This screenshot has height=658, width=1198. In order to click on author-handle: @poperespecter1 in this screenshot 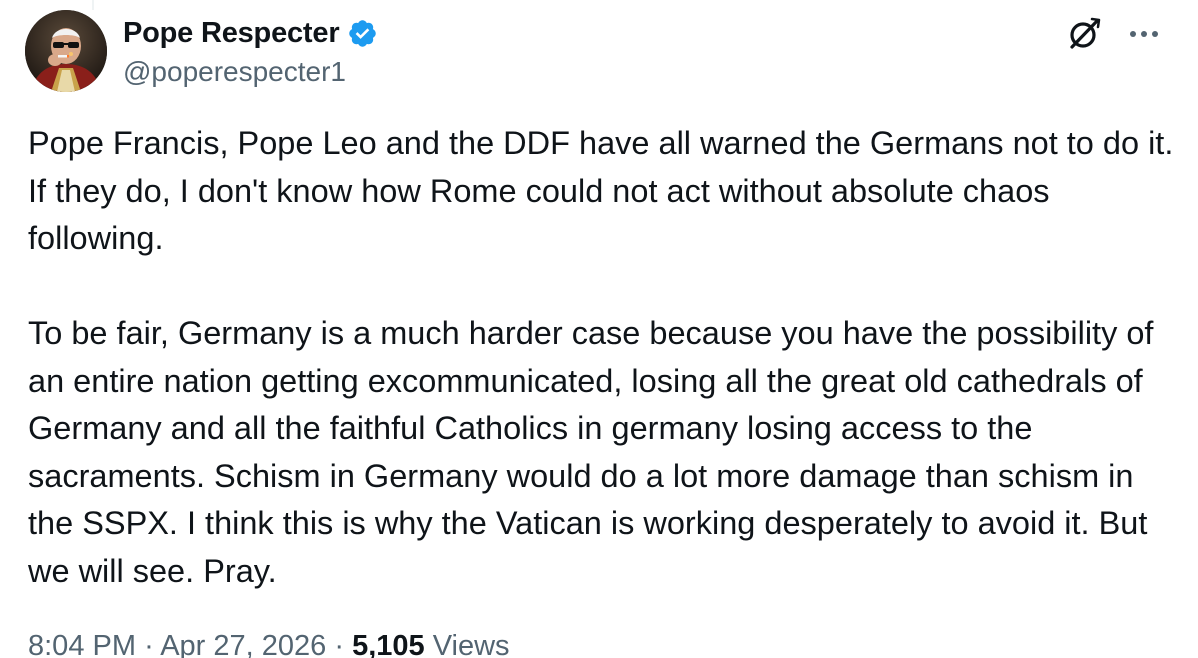, I will do `click(234, 72)`.